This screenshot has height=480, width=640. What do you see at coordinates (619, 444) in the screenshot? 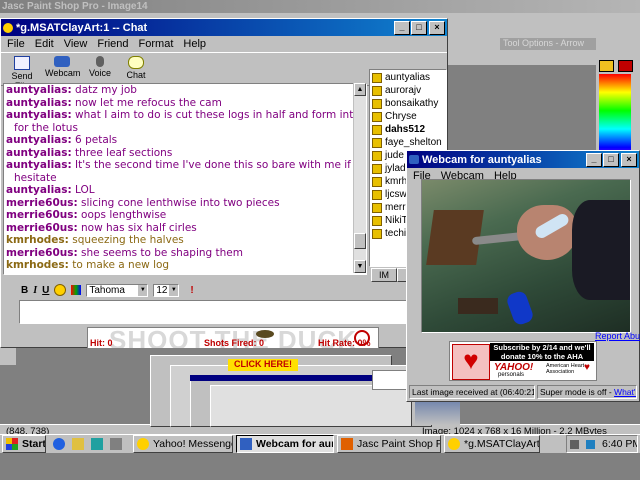
I see `clock: 6:40 PM` at bounding box center [619, 444].